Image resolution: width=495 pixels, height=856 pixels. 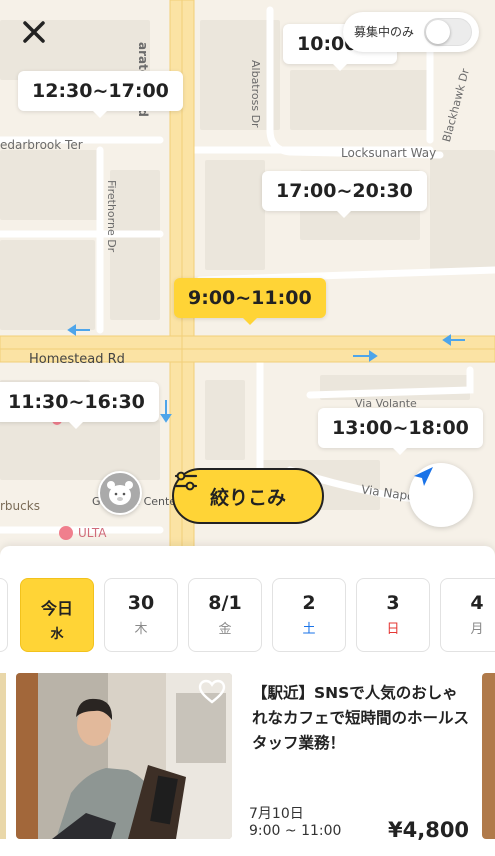 What do you see at coordinates (186, 481) in the screenshot?
I see `sliders-icon` at bounding box center [186, 481].